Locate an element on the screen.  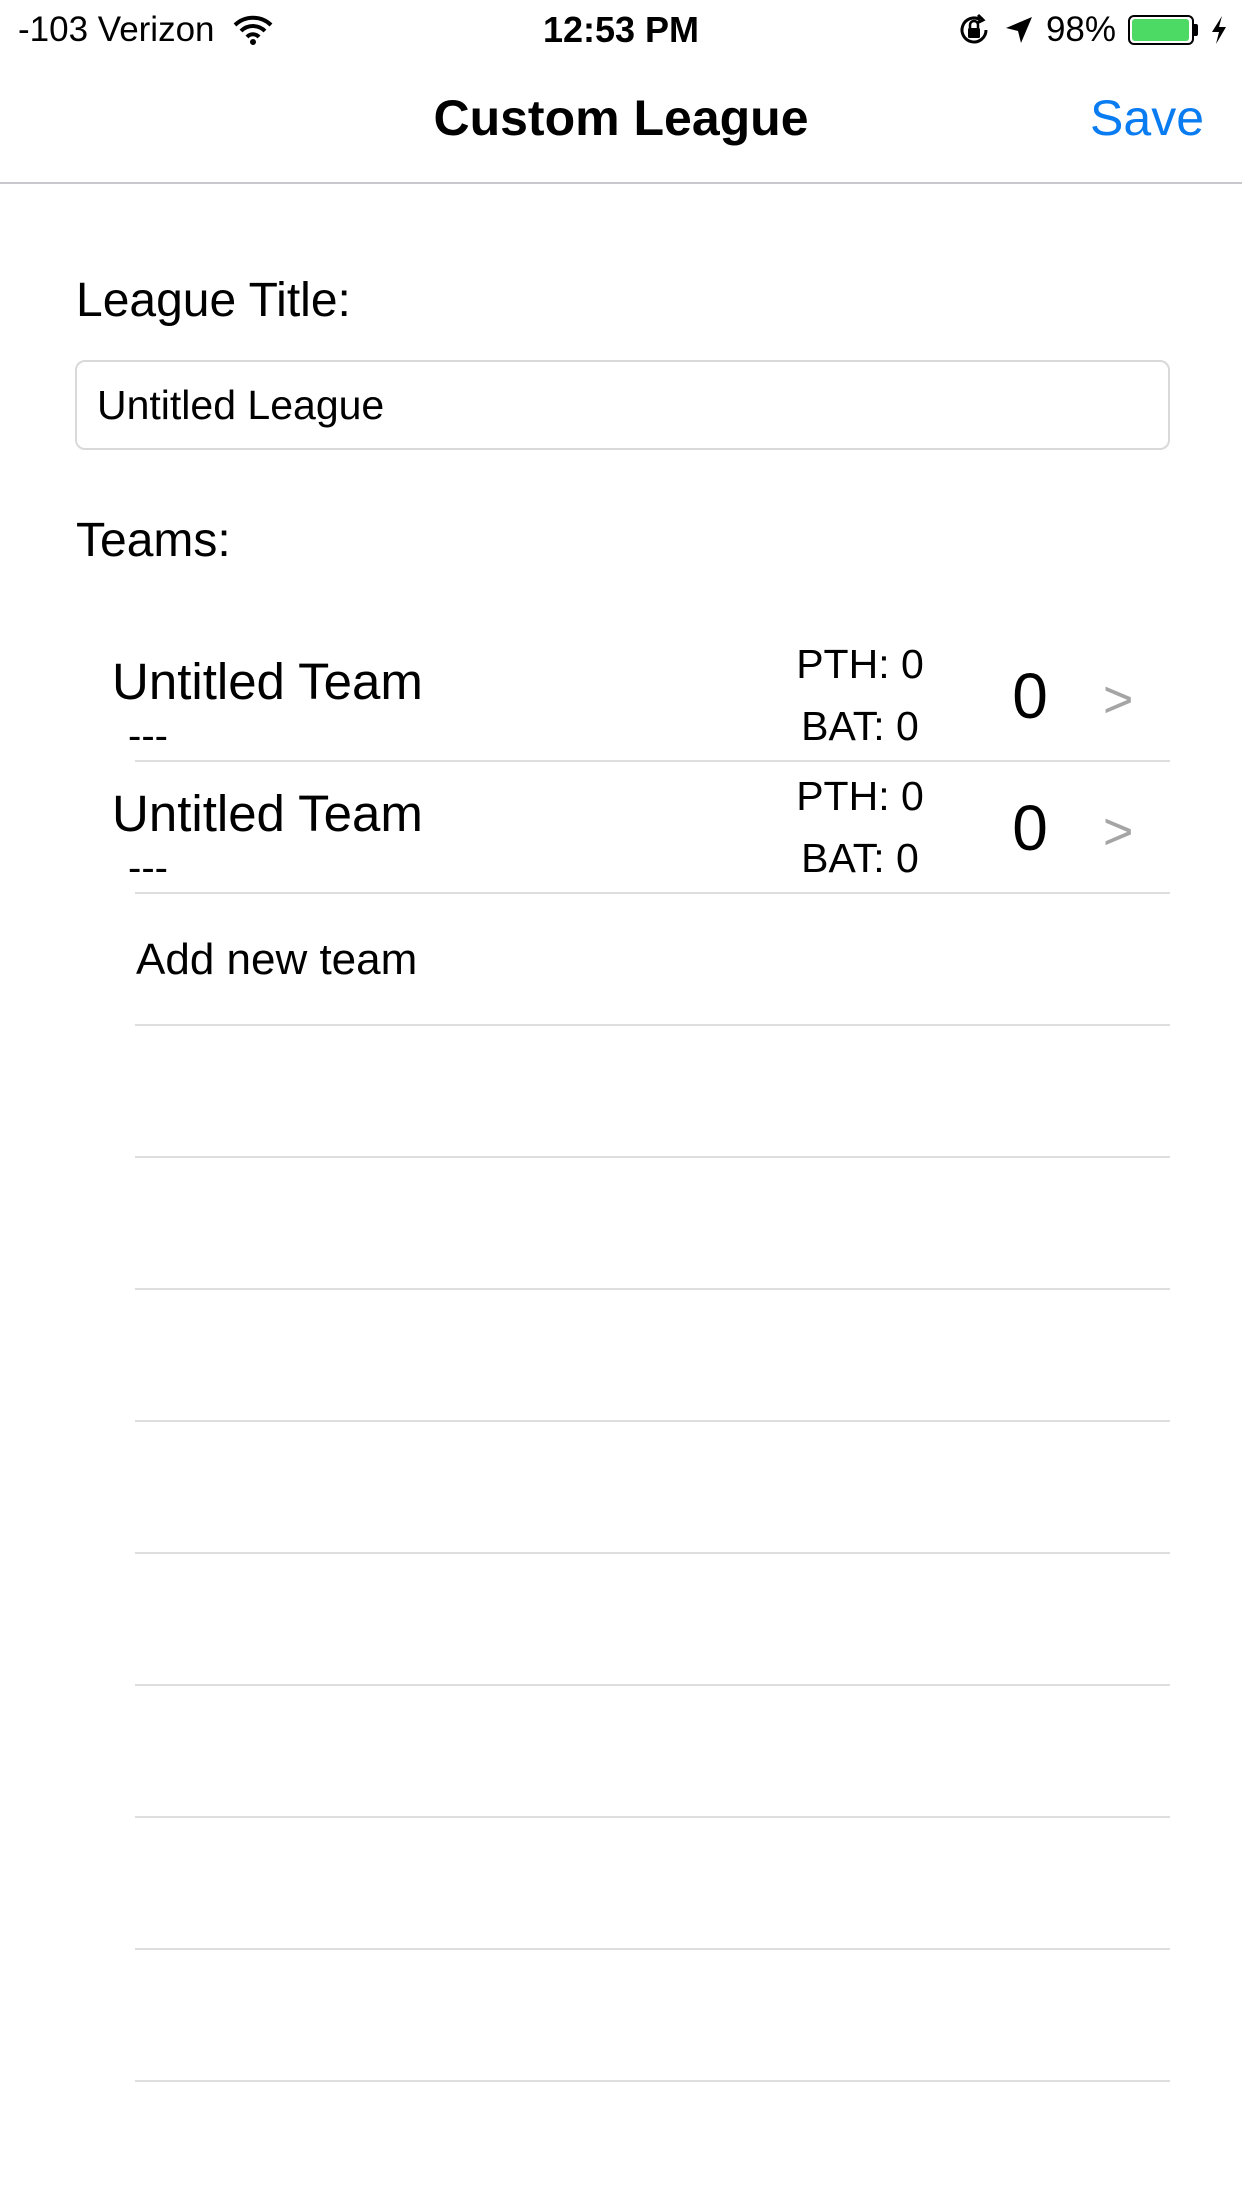
league-title-input is located at coordinates (622, 405).